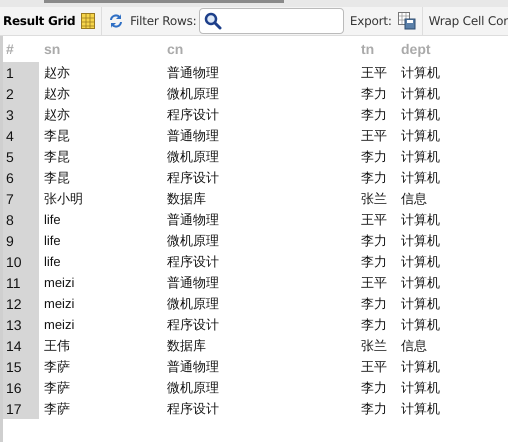  Describe the element at coordinates (21, 114) in the screenshot. I see `row-number: 3` at that location.